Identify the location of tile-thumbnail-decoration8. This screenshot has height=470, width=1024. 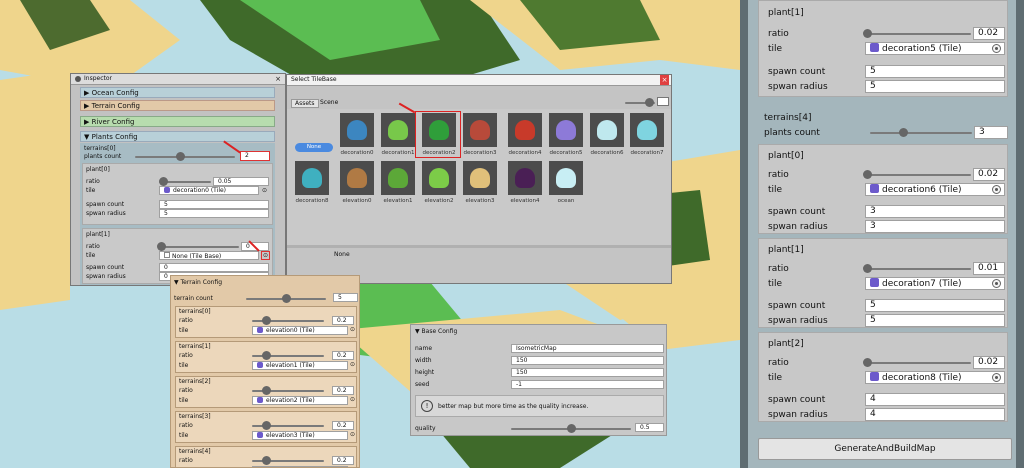
(312, 178).